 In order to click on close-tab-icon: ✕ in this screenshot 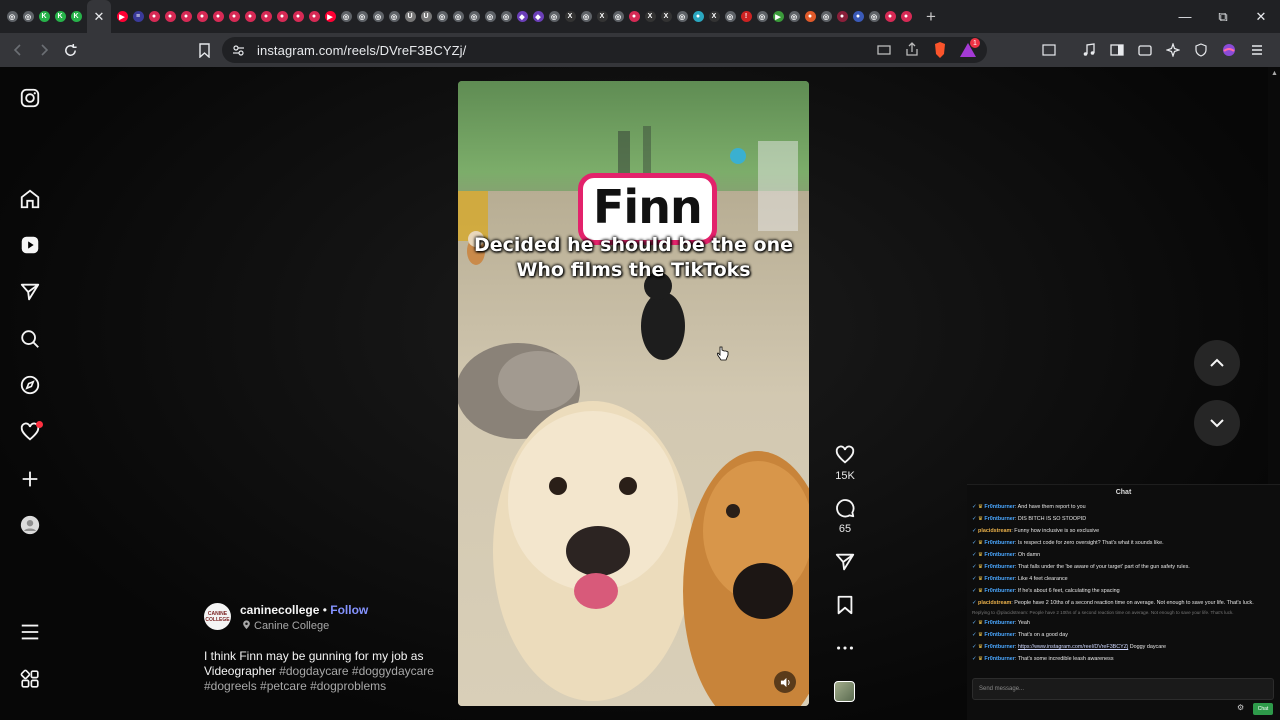, I will do `click(99, 17)`.